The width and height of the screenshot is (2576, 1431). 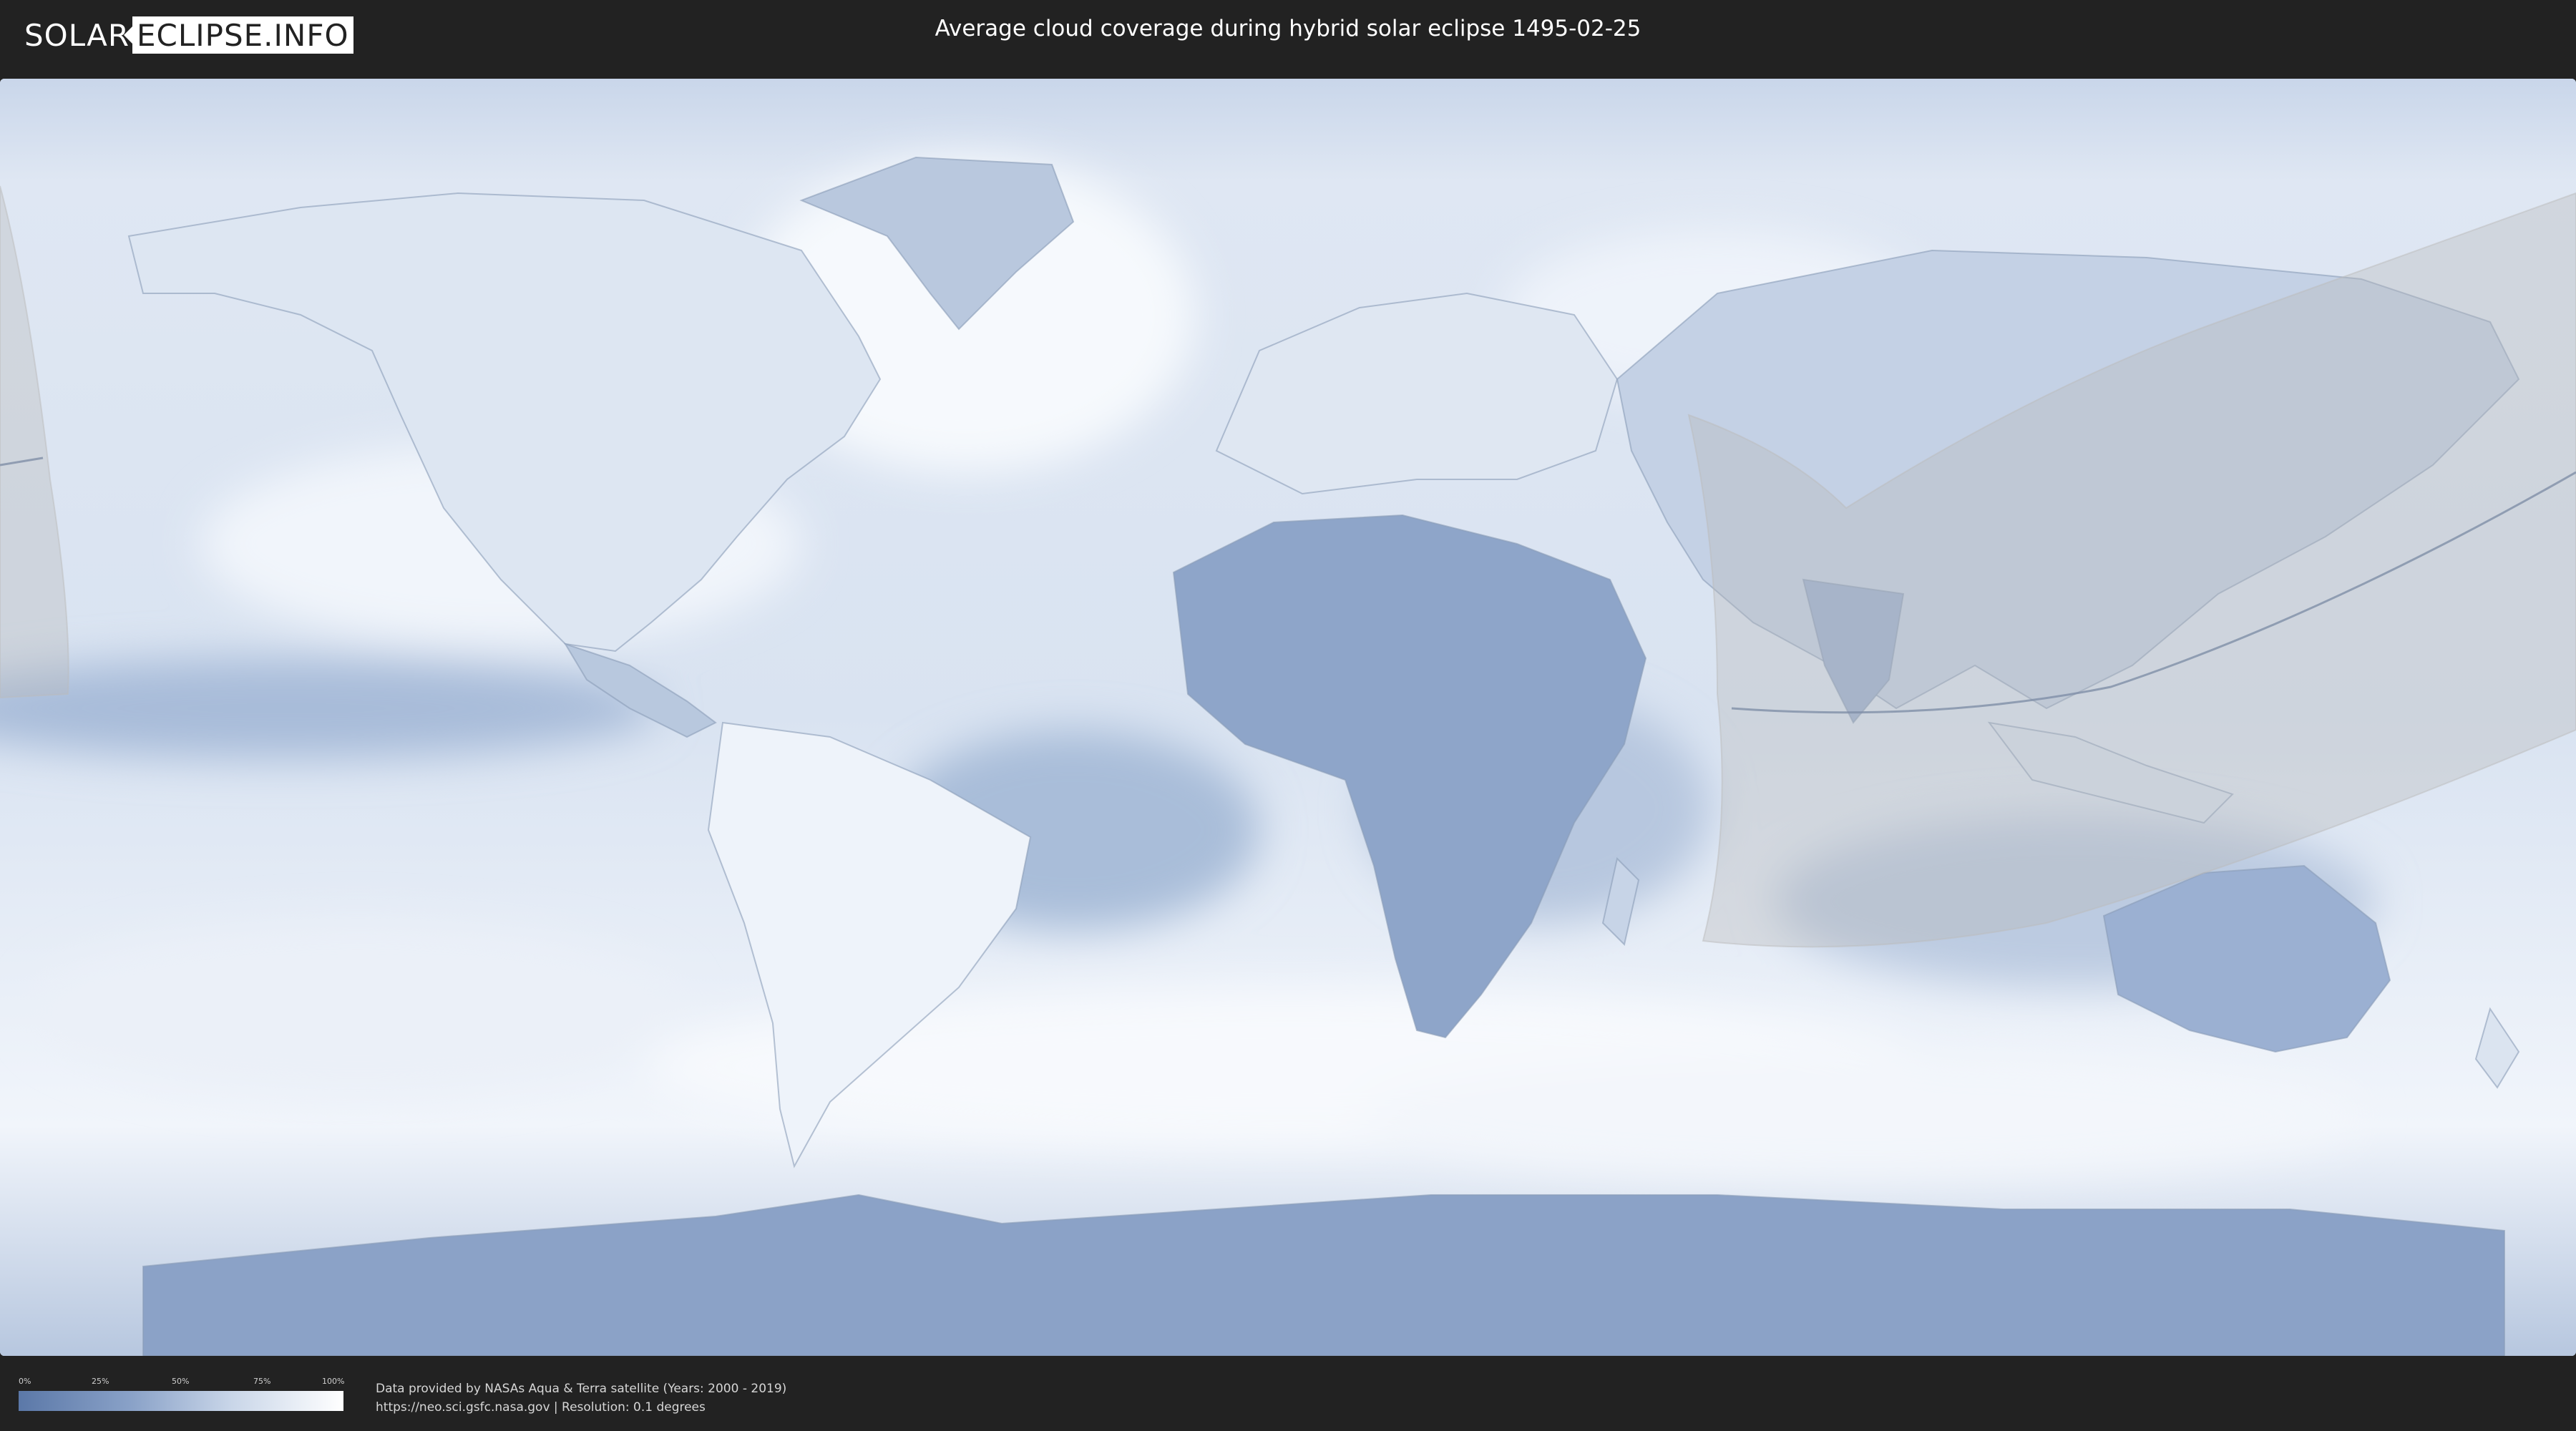 What do you see at coordinates (100, 1382) in the screenshot?
I see `legend-tick-25: 25%` at bounding box center [100, 1382].